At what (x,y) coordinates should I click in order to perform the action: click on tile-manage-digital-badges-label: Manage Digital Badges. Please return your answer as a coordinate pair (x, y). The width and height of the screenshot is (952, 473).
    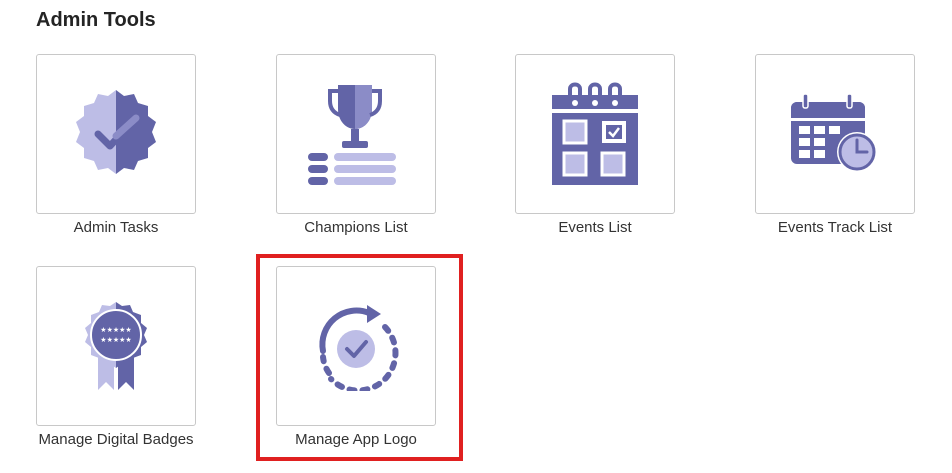
    Looking at the image, I should click on (116, 439).